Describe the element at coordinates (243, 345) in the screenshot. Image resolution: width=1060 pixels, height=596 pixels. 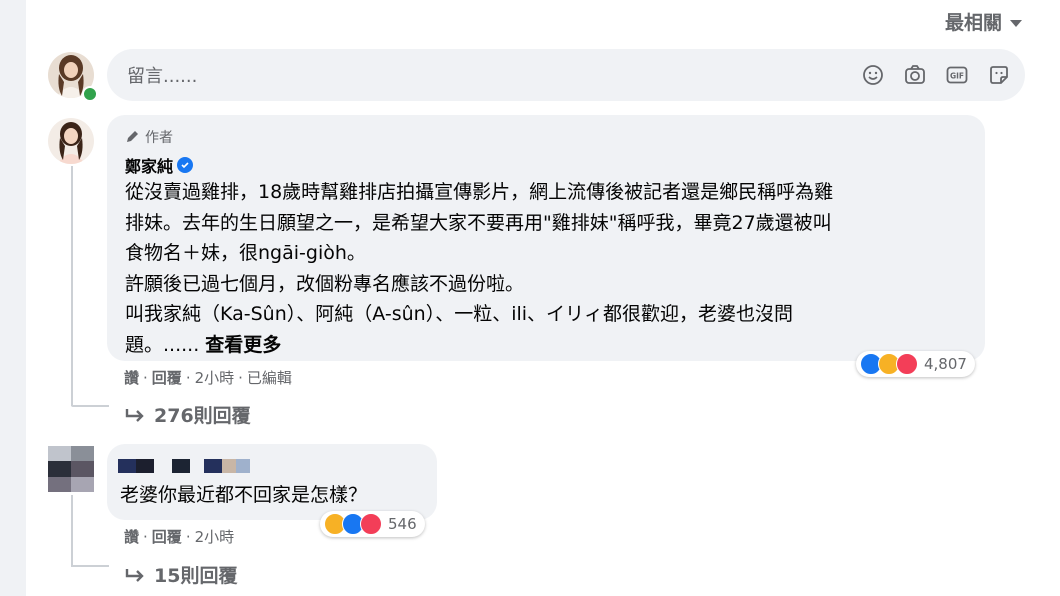
I see `see-more-link: 查看更多` at that location.